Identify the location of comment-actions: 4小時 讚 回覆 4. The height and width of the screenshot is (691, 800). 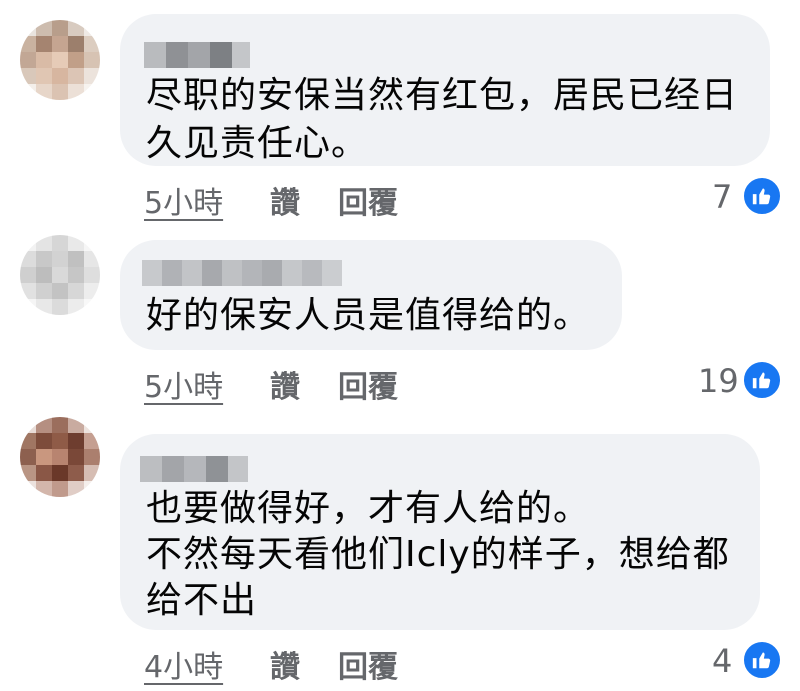
(400, 663).